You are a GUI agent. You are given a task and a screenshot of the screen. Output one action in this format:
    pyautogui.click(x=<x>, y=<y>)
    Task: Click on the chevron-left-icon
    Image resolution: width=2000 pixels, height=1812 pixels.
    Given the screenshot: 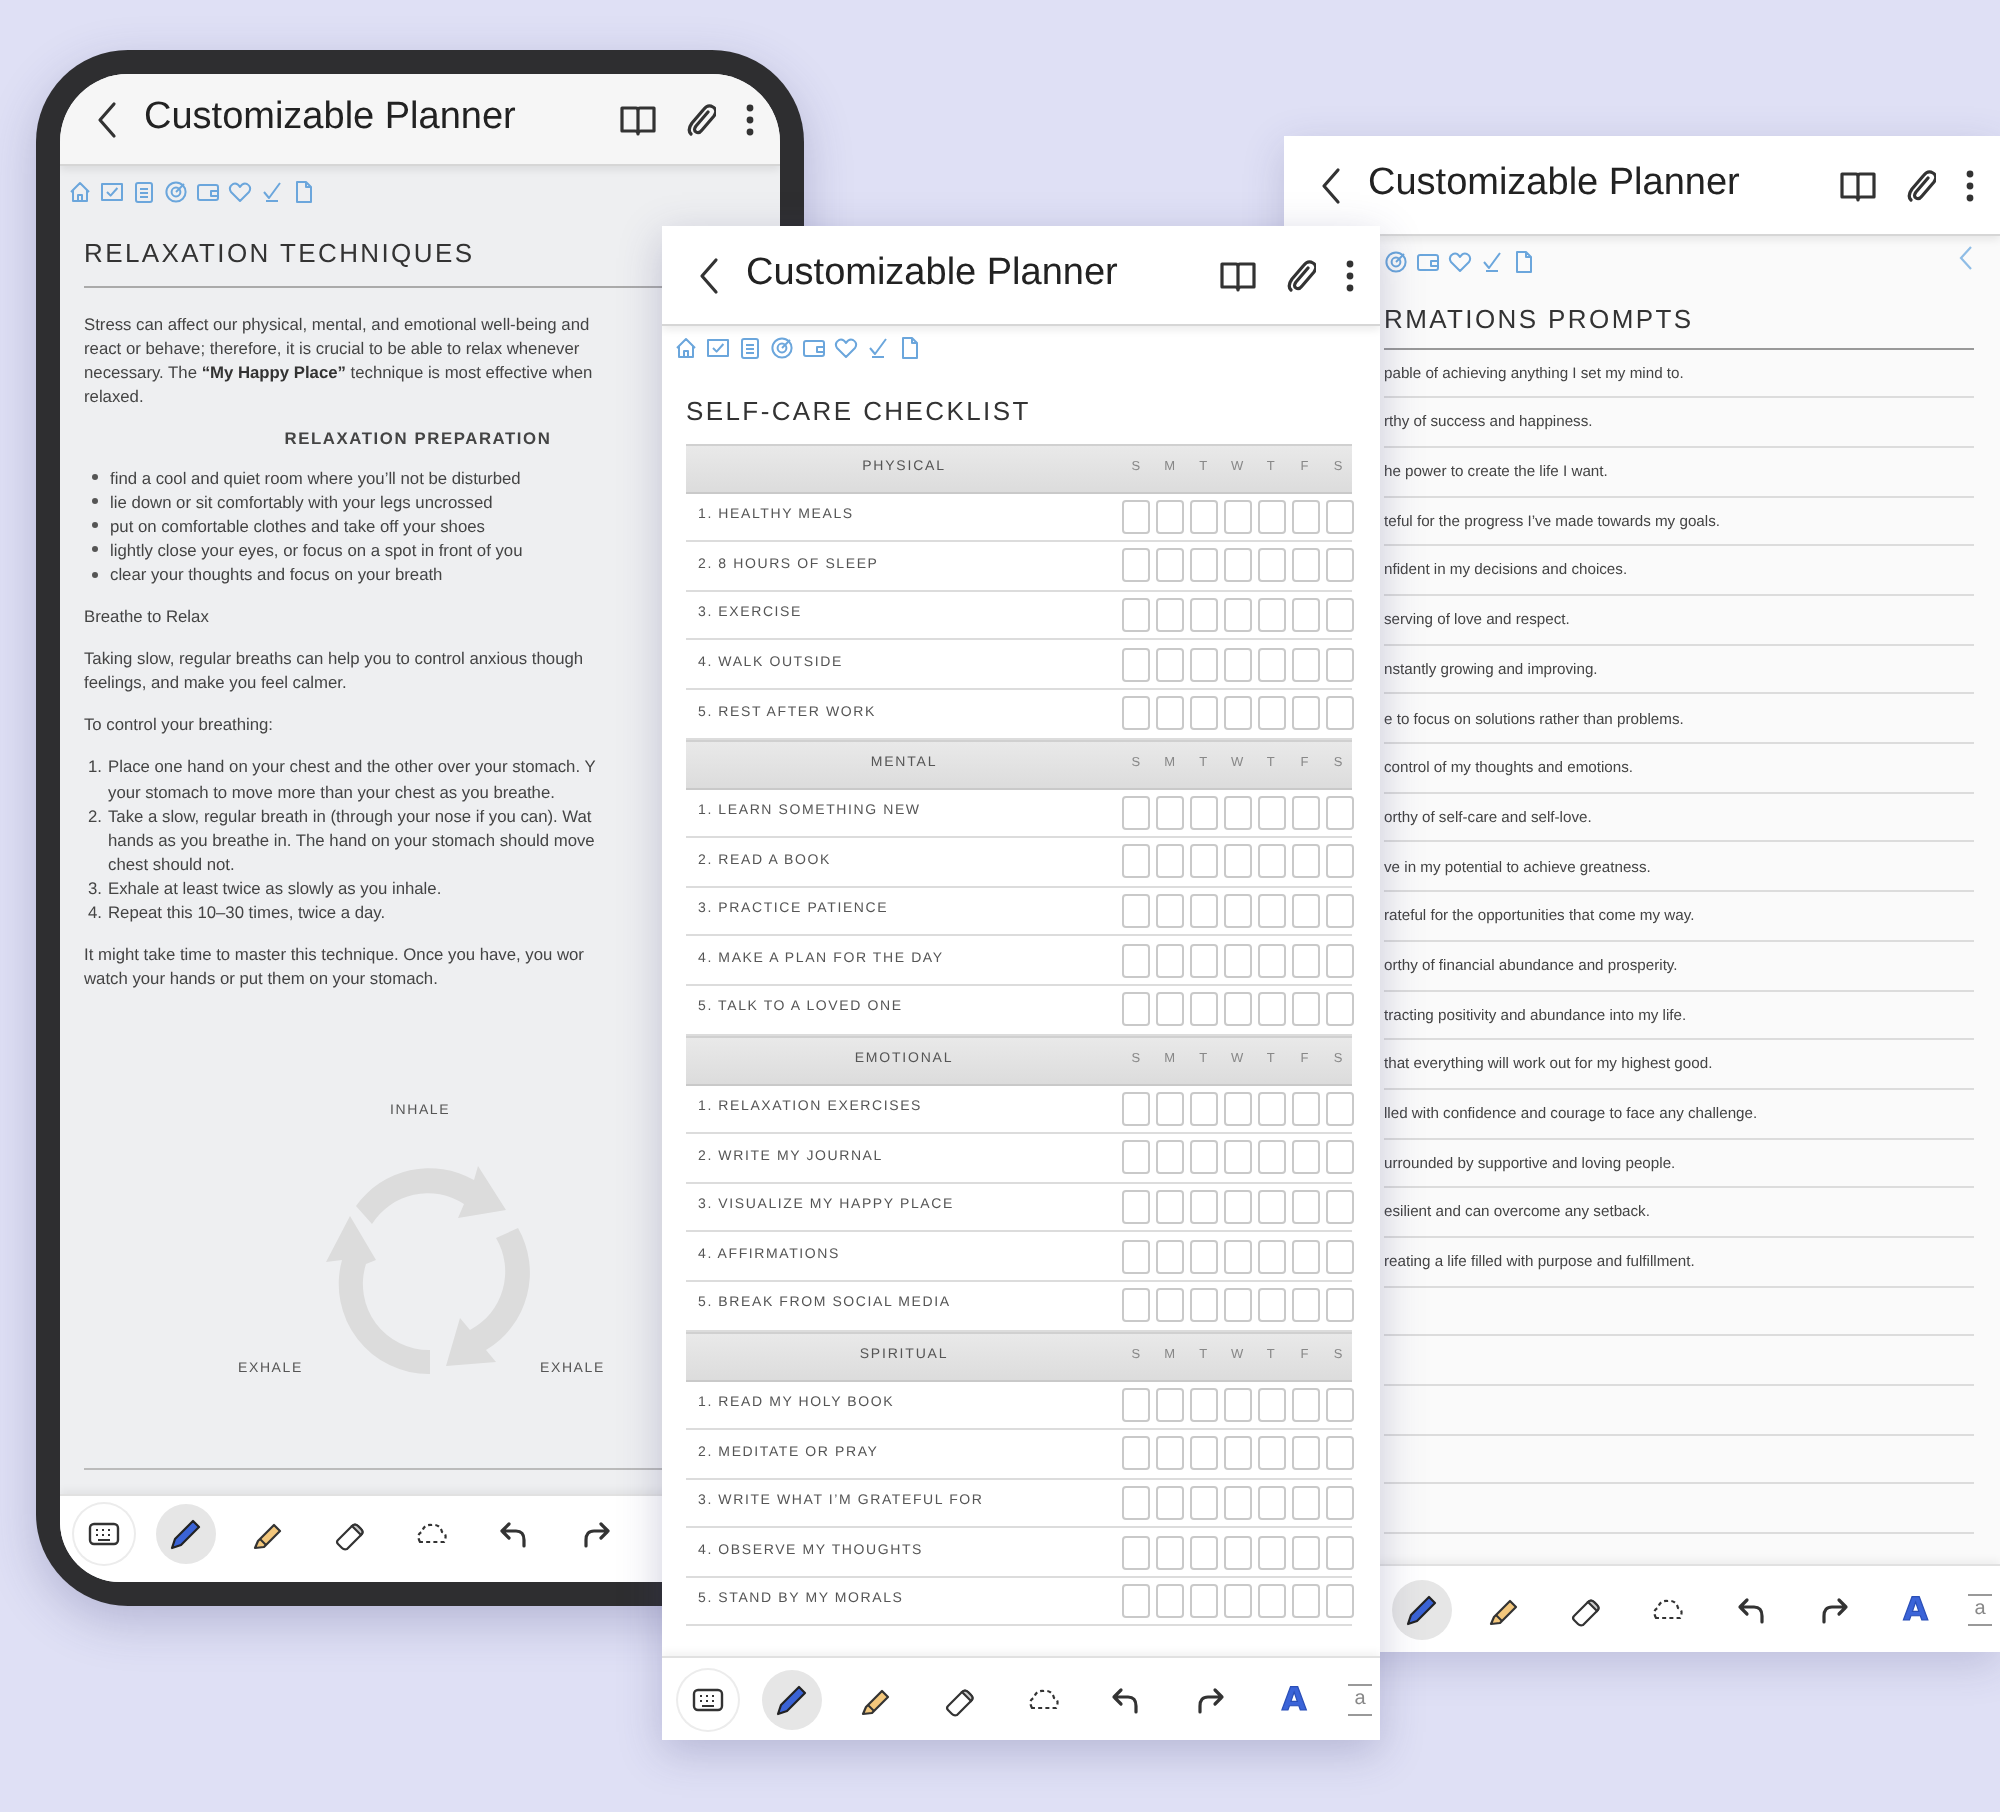 What is the action you would take?
    pyautogui.click(x=1966, y=258)
    